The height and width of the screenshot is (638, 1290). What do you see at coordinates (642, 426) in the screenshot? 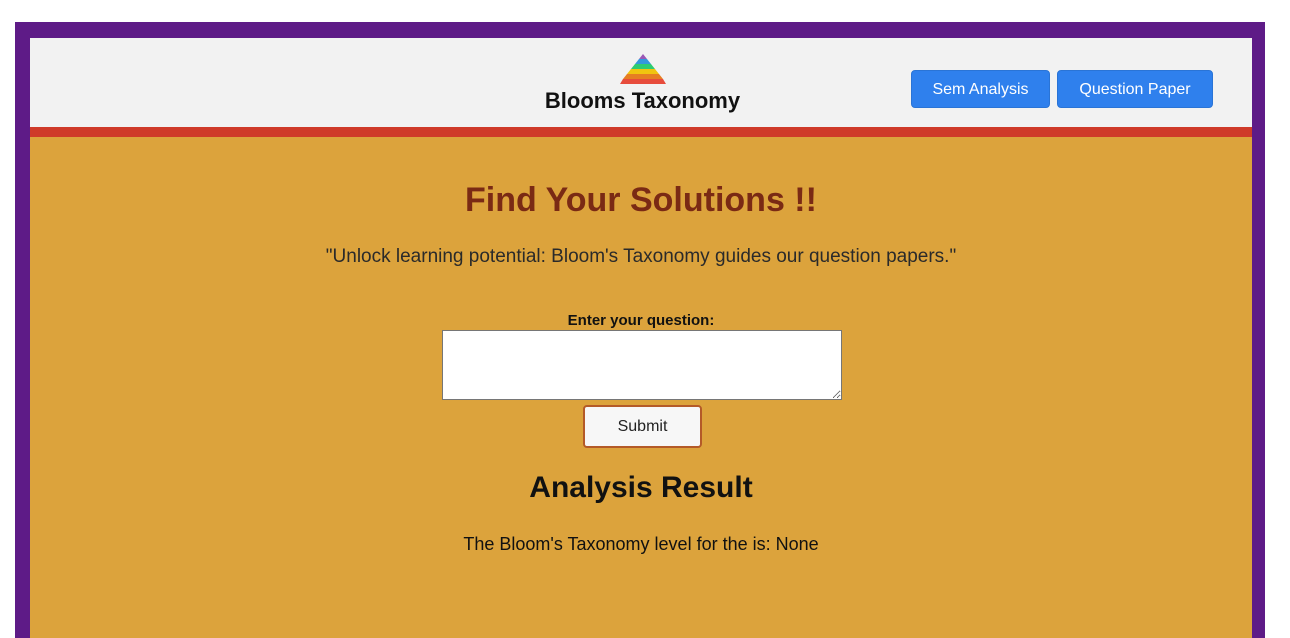
I see `submit-button: Submit` at bounding box center [642, 426].